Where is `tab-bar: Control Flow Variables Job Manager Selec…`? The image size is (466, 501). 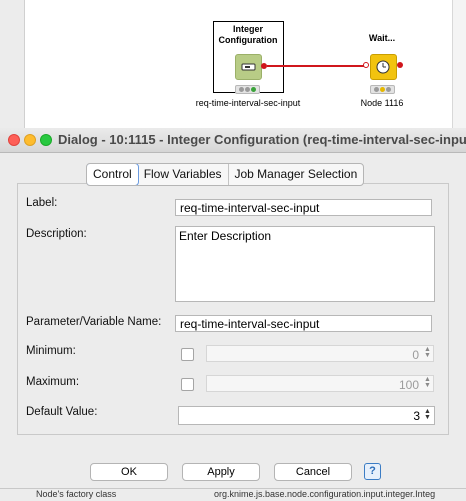 tab-bar: Control Flow Variables Job Manager Selec… is located at coordinates (225, 174).